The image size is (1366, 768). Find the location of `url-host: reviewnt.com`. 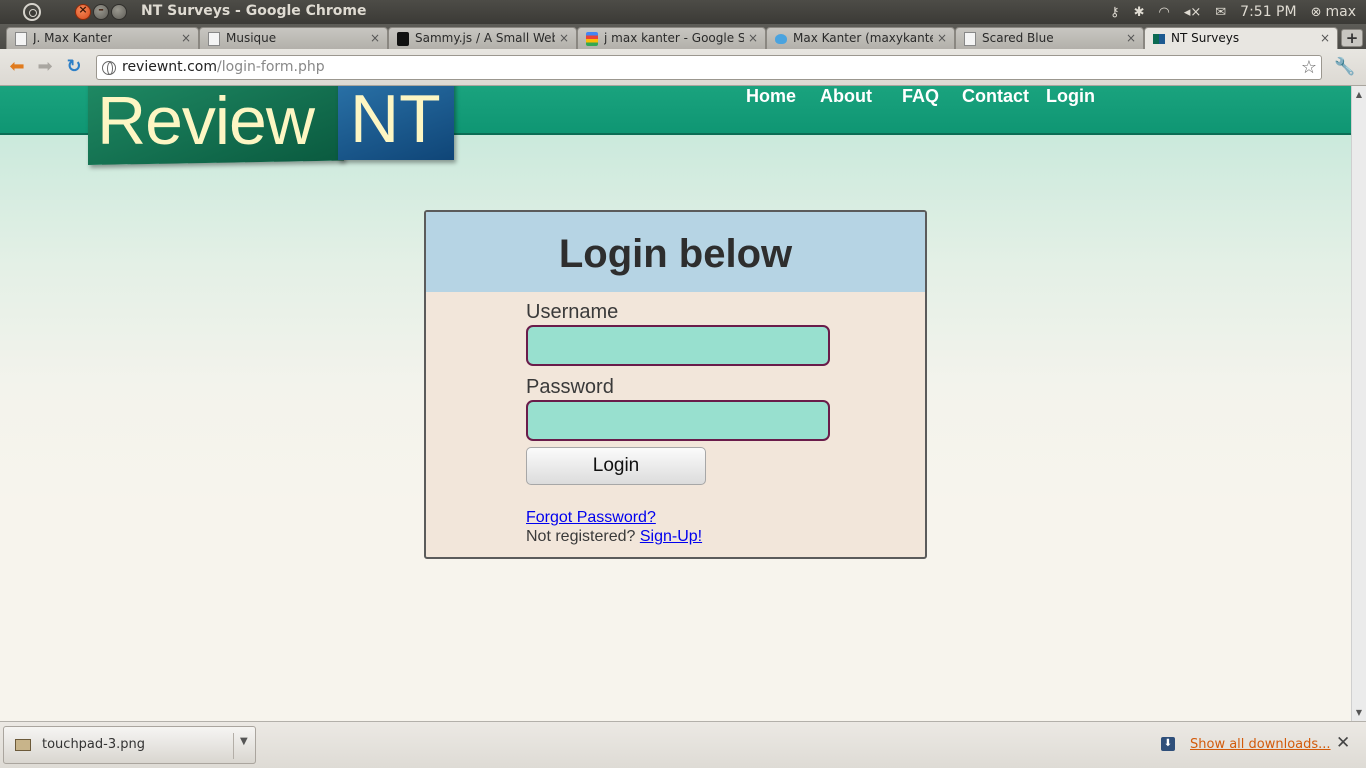

url-host: reviewnt.com is located at coordinates (170, 67).